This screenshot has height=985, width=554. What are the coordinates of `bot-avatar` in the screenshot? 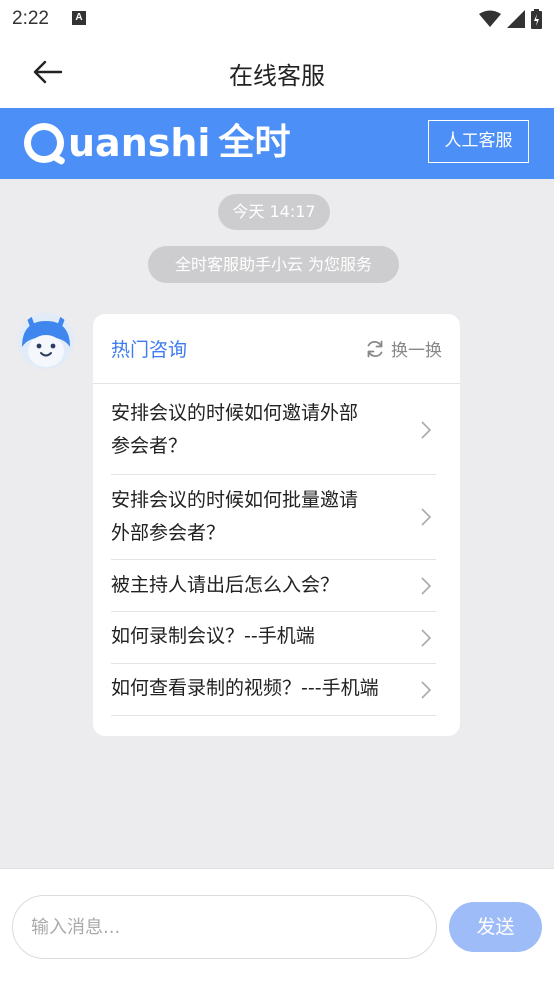 It's located at (46, 341).